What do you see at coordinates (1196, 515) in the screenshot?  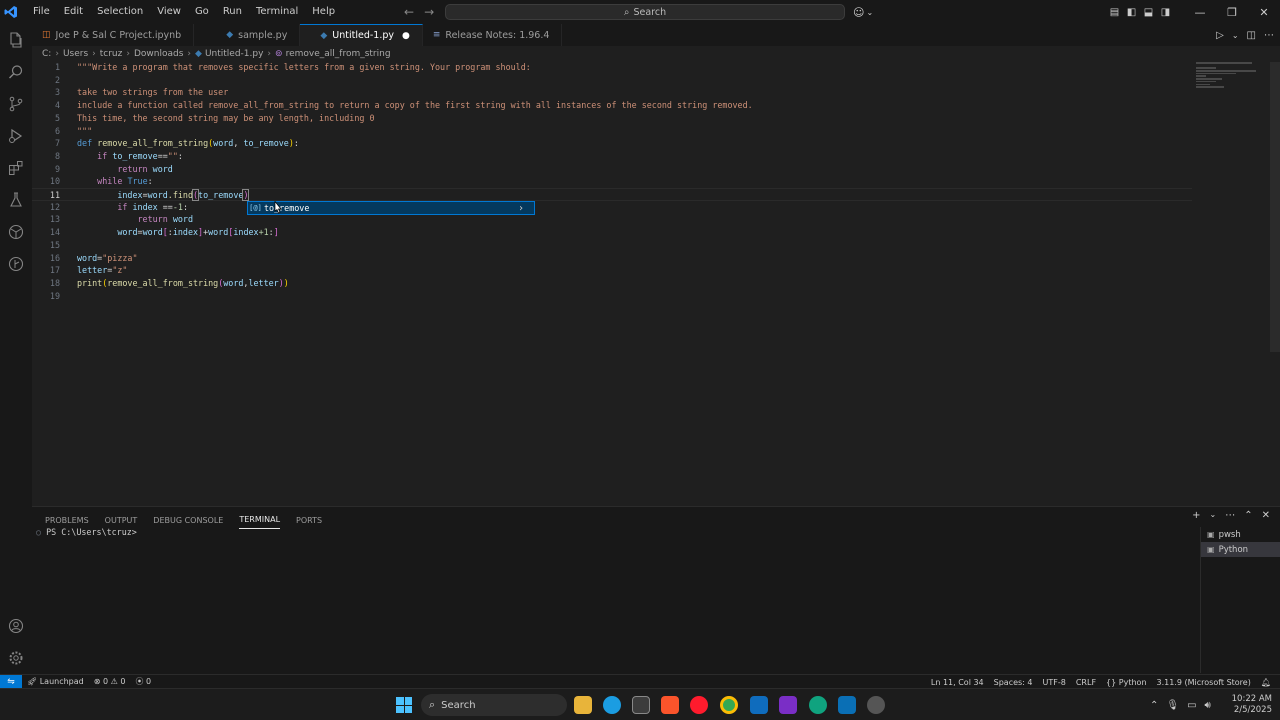 I see `new-terminal-icon: +` at bounding box center [1196, 515].